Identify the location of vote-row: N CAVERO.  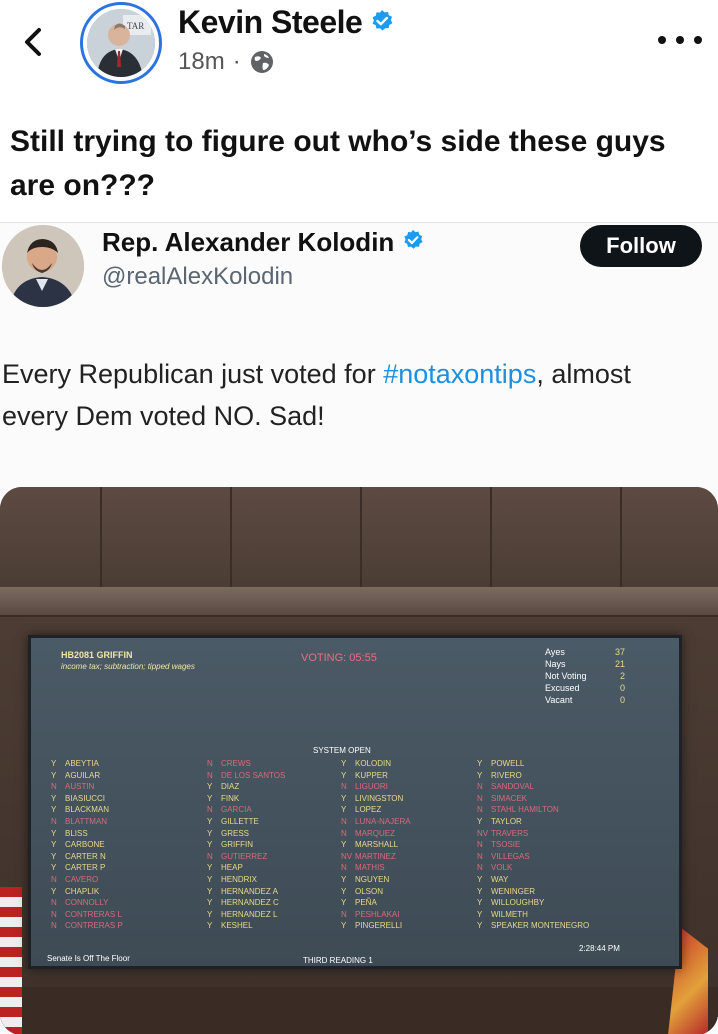
(87, 880).